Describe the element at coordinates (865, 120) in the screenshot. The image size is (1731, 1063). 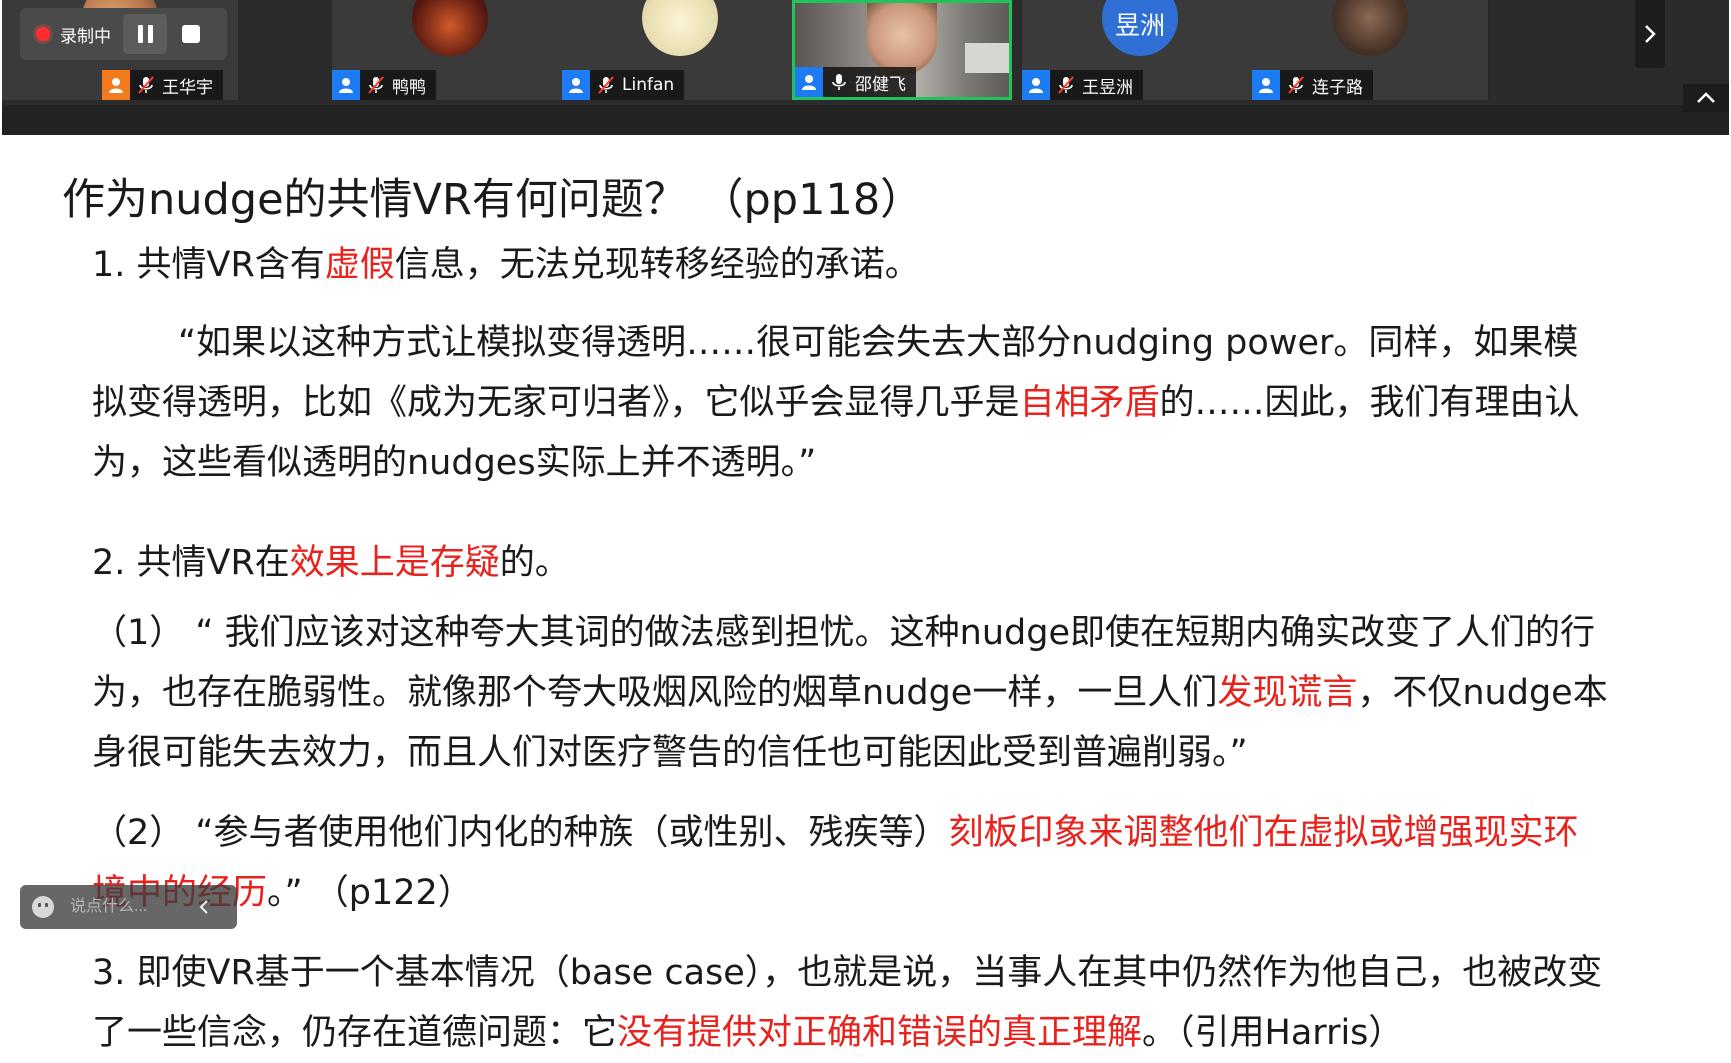
I see `strip-divider` at that location.